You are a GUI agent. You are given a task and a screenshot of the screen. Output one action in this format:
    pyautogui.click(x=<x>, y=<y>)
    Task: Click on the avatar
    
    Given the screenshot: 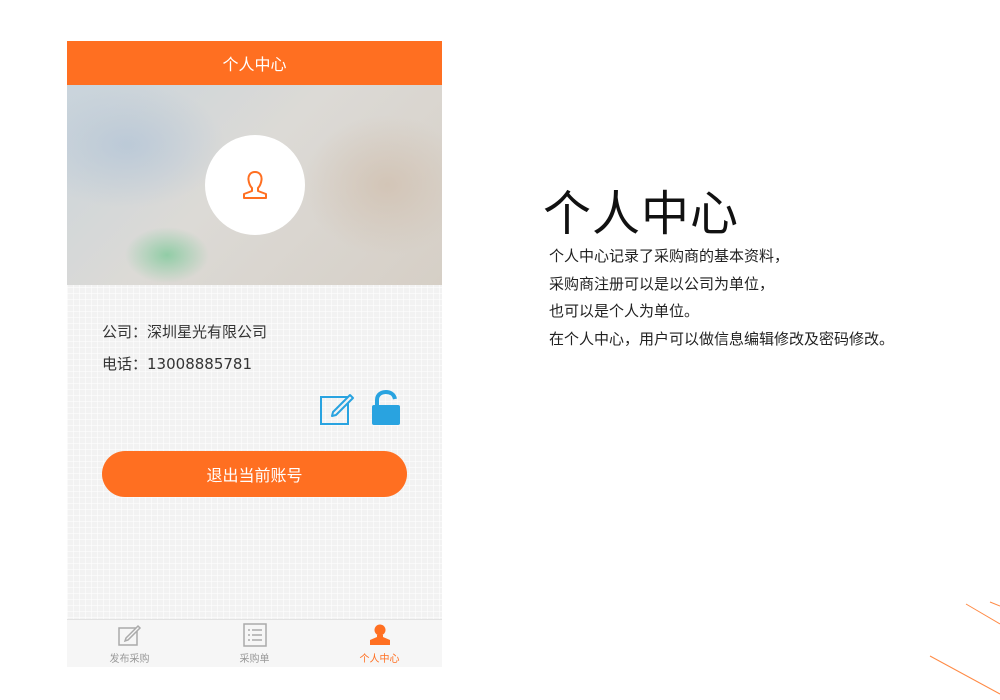 What is the action you would take?
    pyautogui.click(x=255, y=185)
    